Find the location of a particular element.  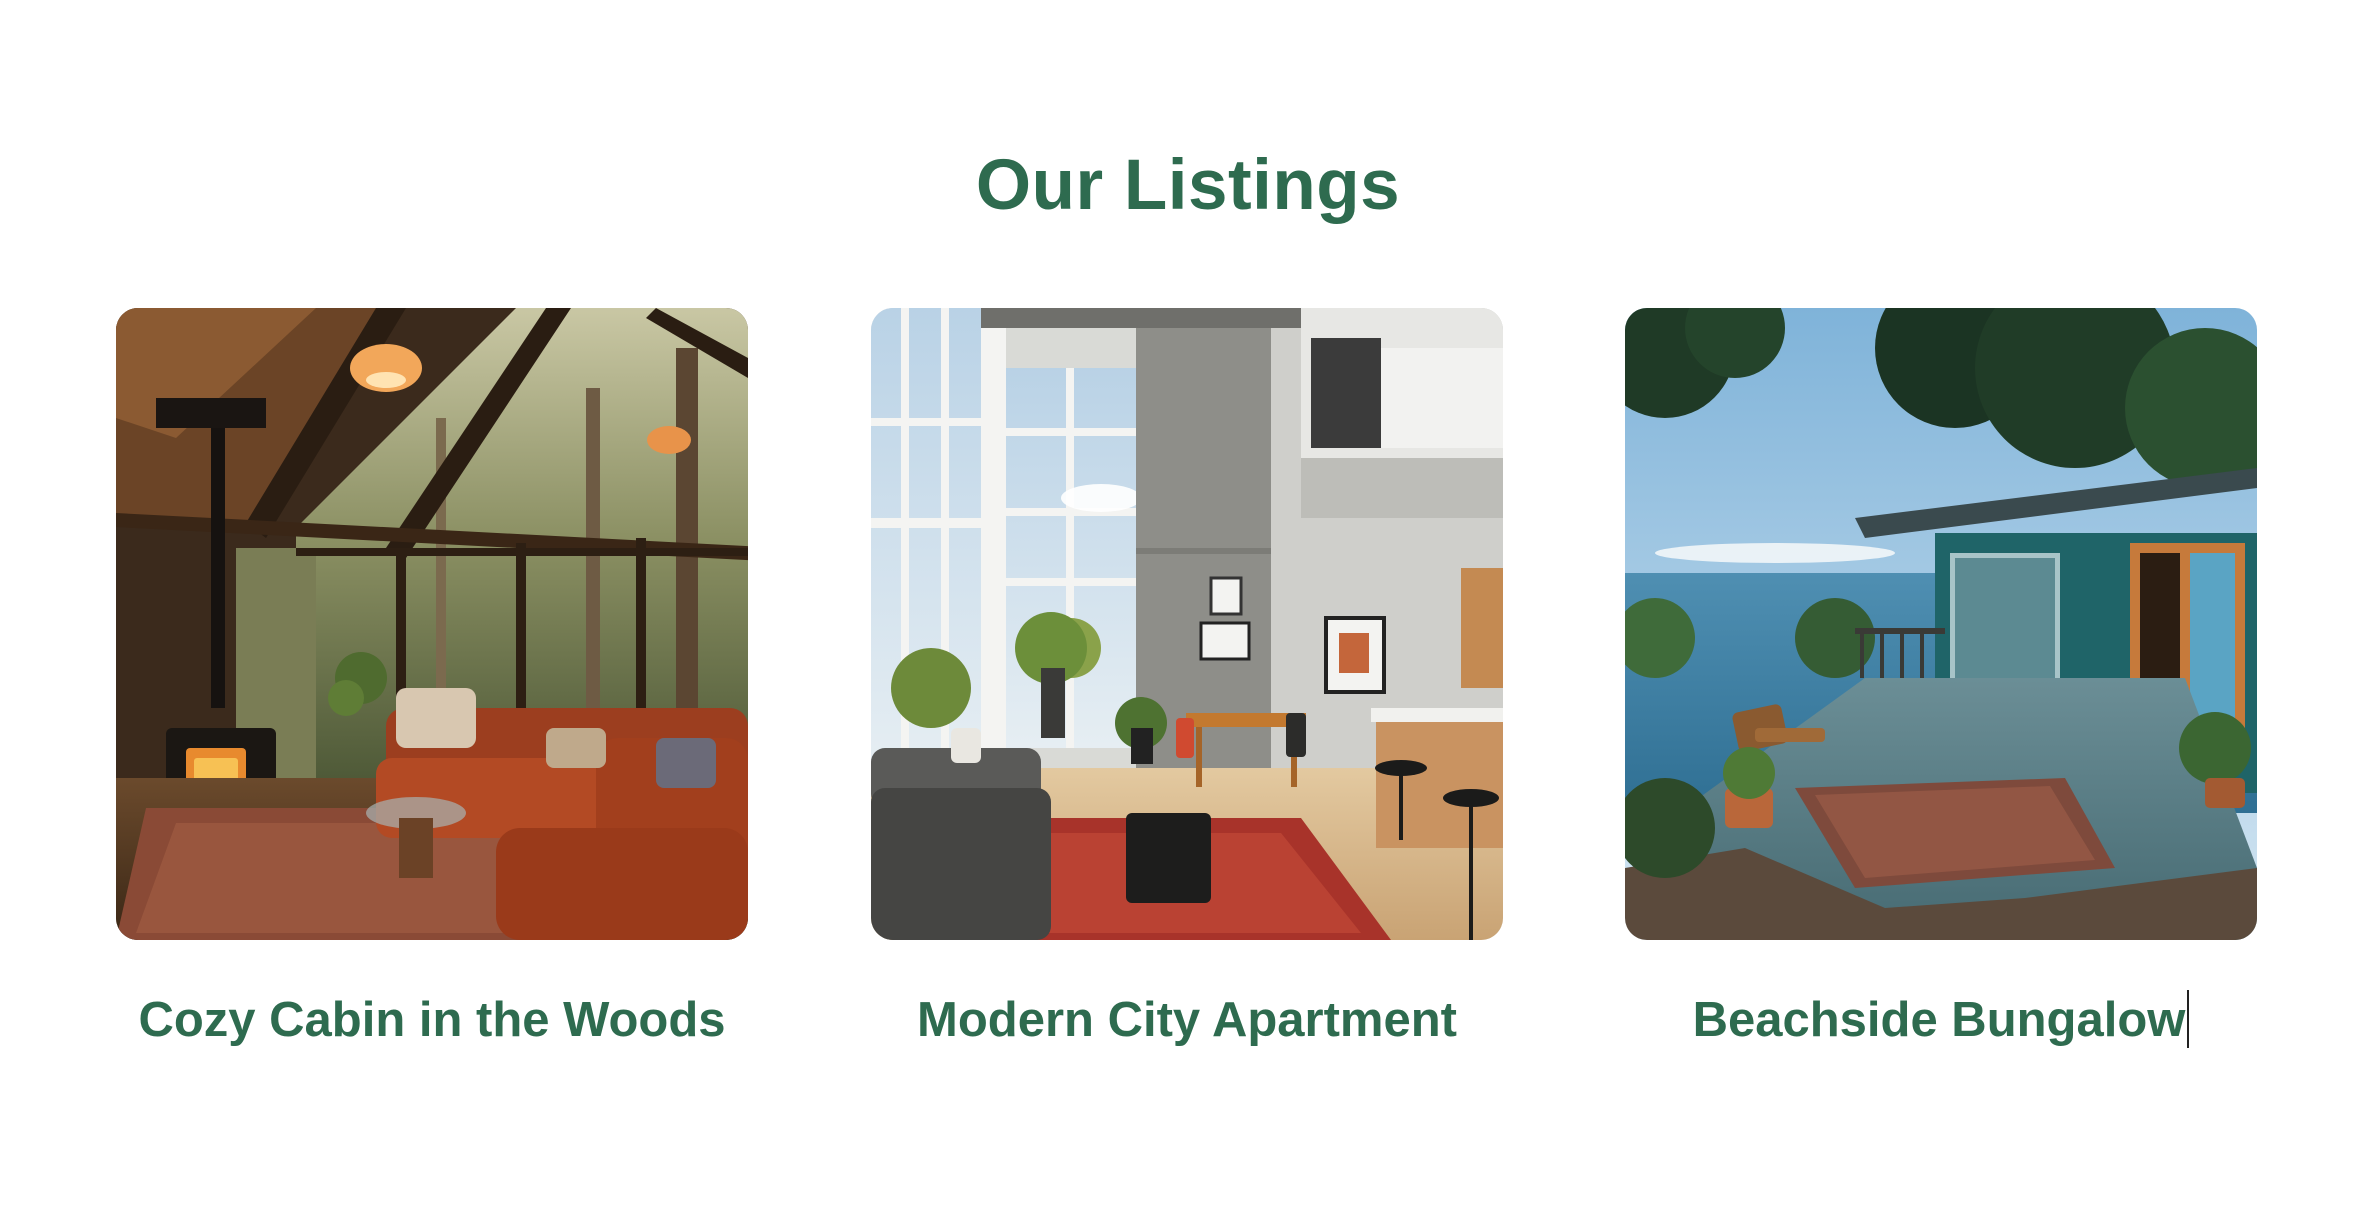

listing-title-bungalow-text: Beachside Bungalow is located at coordinates (1939, 1020).